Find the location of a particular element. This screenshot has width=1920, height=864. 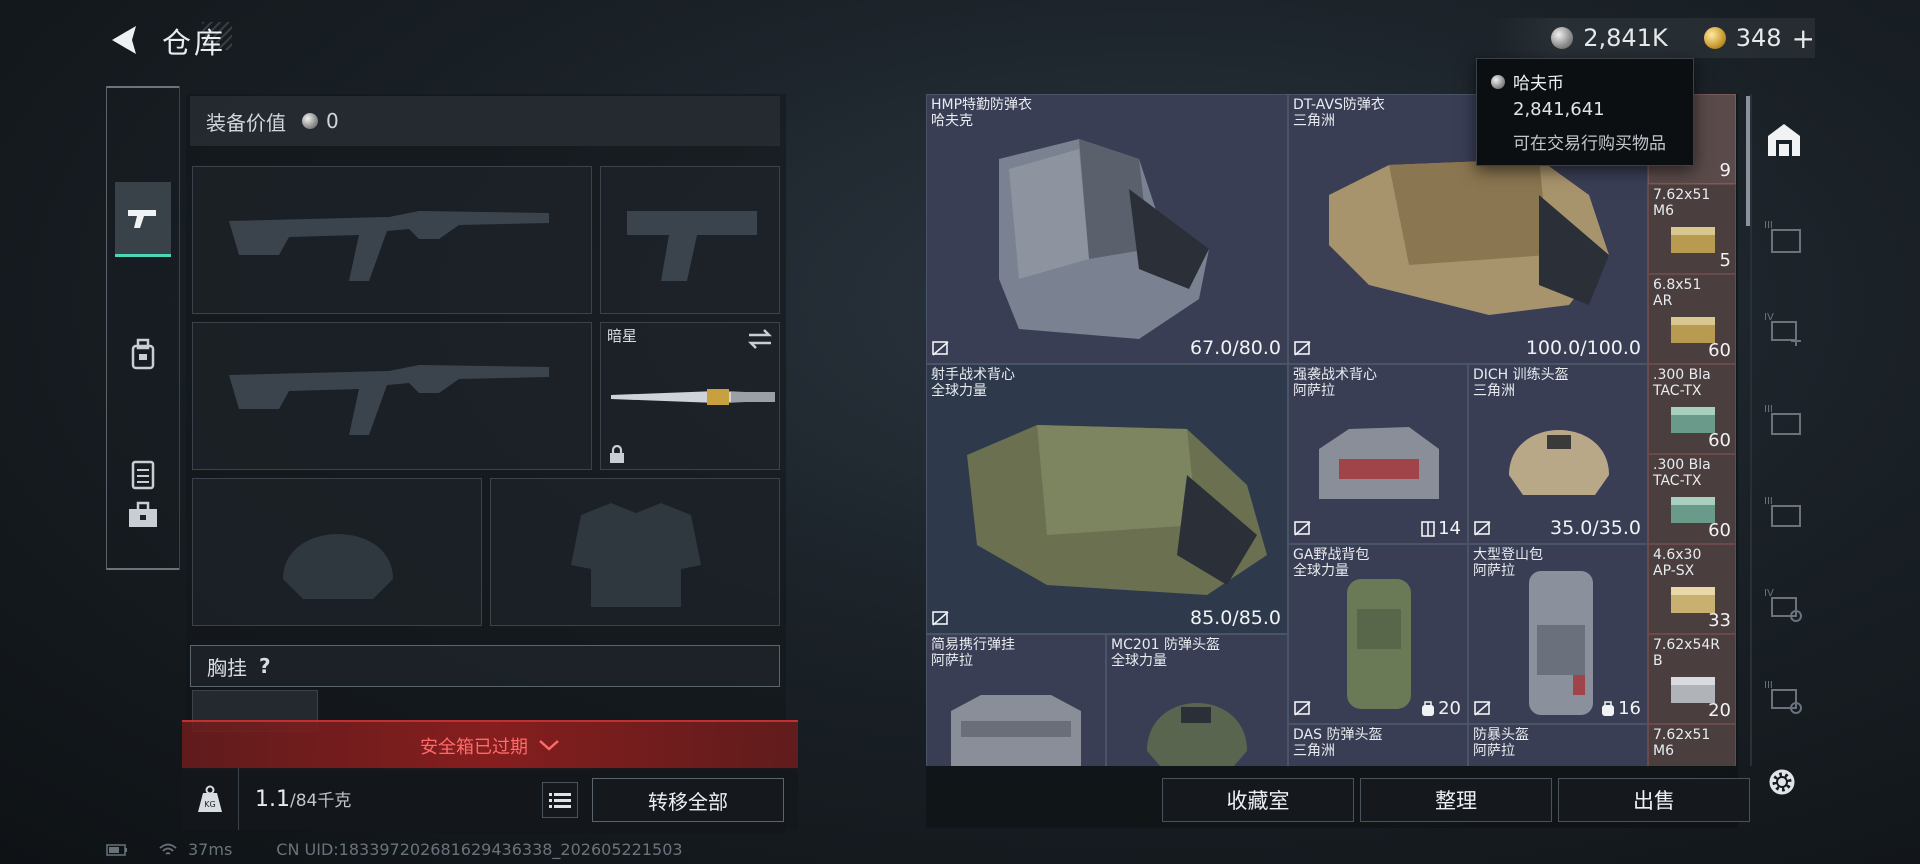

box-add-icon: IV is located at coordinates (1782, 329).